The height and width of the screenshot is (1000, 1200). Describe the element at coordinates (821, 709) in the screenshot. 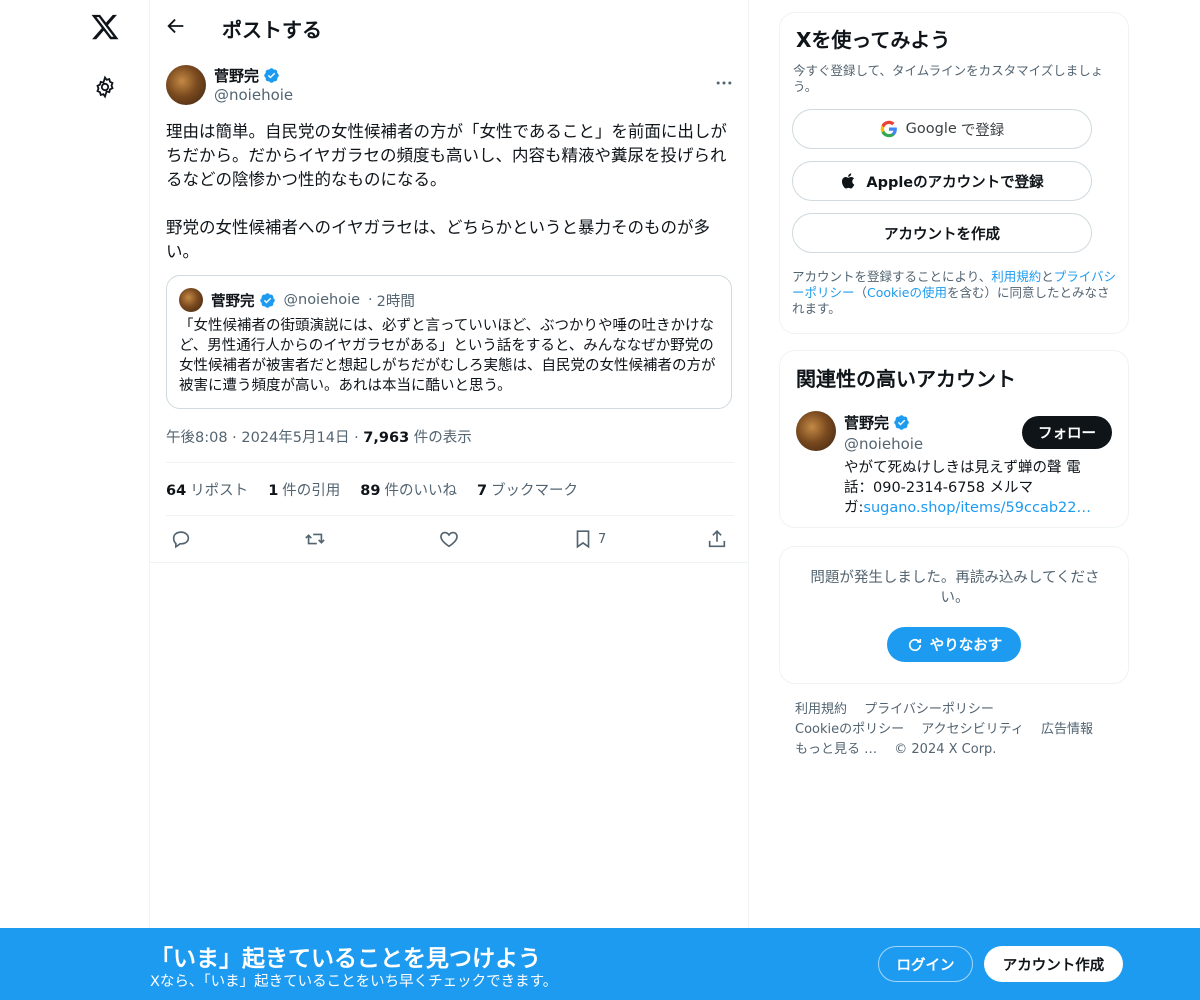

I see `footer-terms-link: 利用規約` at that location.